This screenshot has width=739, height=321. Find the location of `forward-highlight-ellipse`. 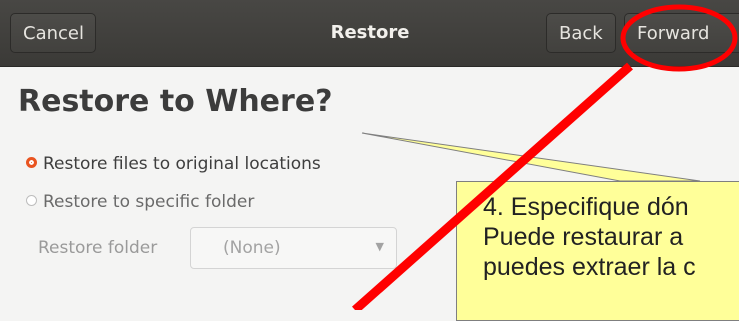

forward-highlight-ellipse is located at coordinates (679, 38).